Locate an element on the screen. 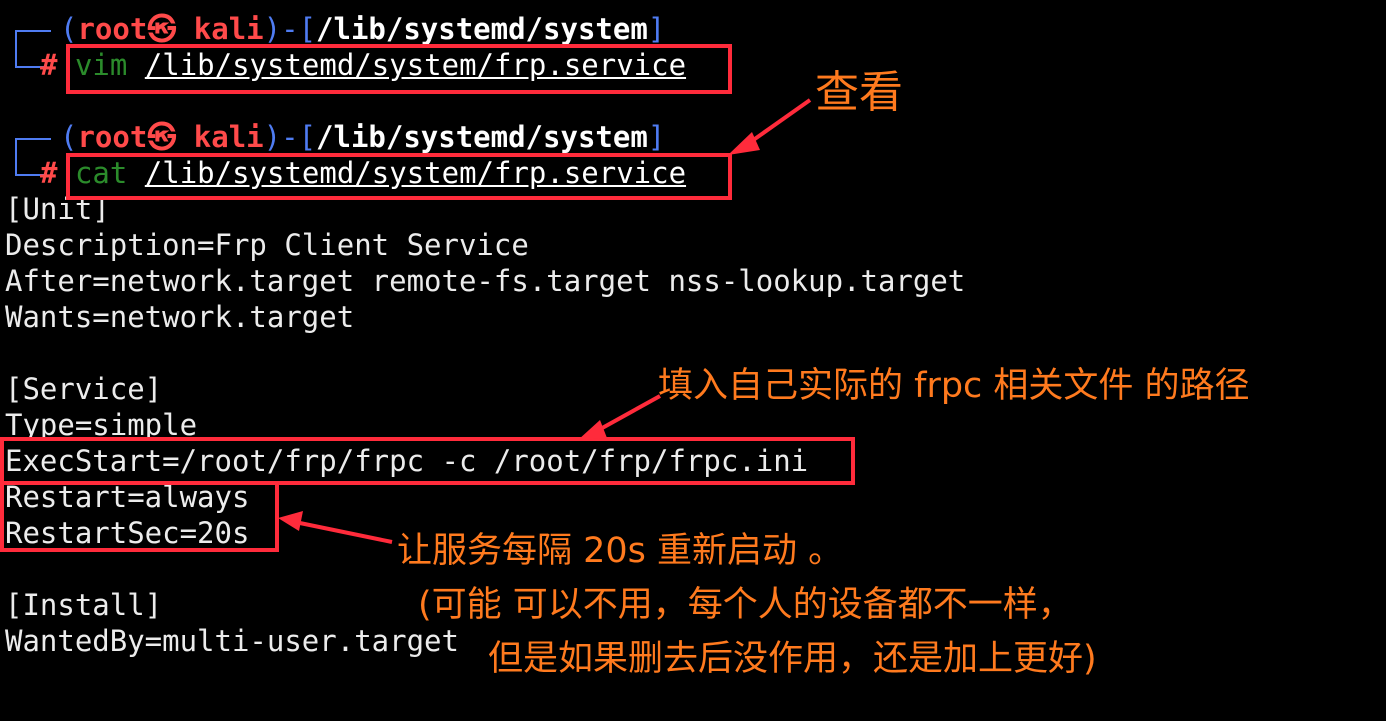  arrow-head-restart is located at coordinates (290, 521).